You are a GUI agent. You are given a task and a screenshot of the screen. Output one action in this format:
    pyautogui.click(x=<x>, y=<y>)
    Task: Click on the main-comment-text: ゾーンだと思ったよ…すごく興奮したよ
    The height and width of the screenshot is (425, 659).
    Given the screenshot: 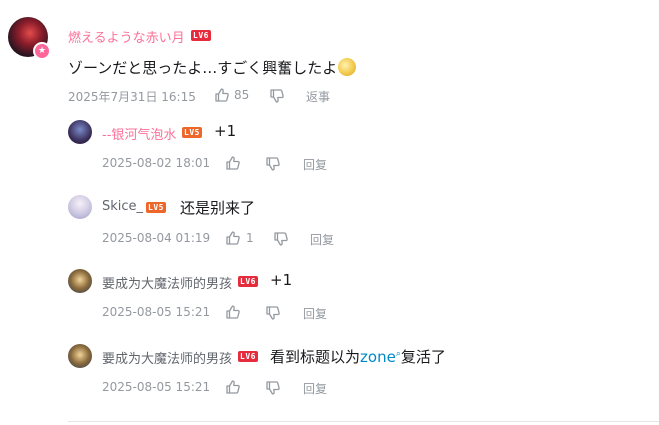 What is the action you would take?
    pyautogui.click(x=212, y=67)
    